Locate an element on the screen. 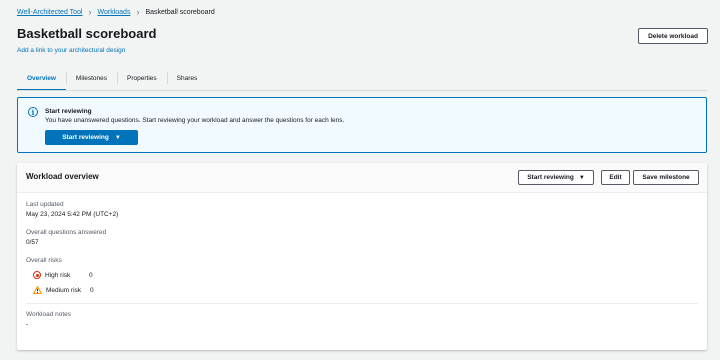  page-title: Basketball scoreboard is located at coordinates (87, 33).